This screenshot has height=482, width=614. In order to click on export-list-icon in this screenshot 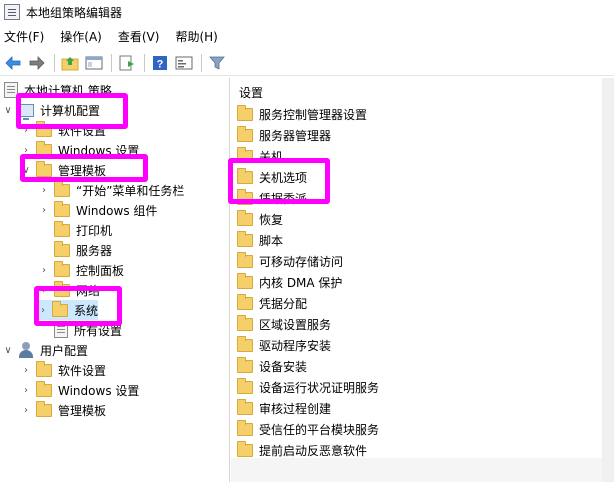, I will do `click(127, 63)`.